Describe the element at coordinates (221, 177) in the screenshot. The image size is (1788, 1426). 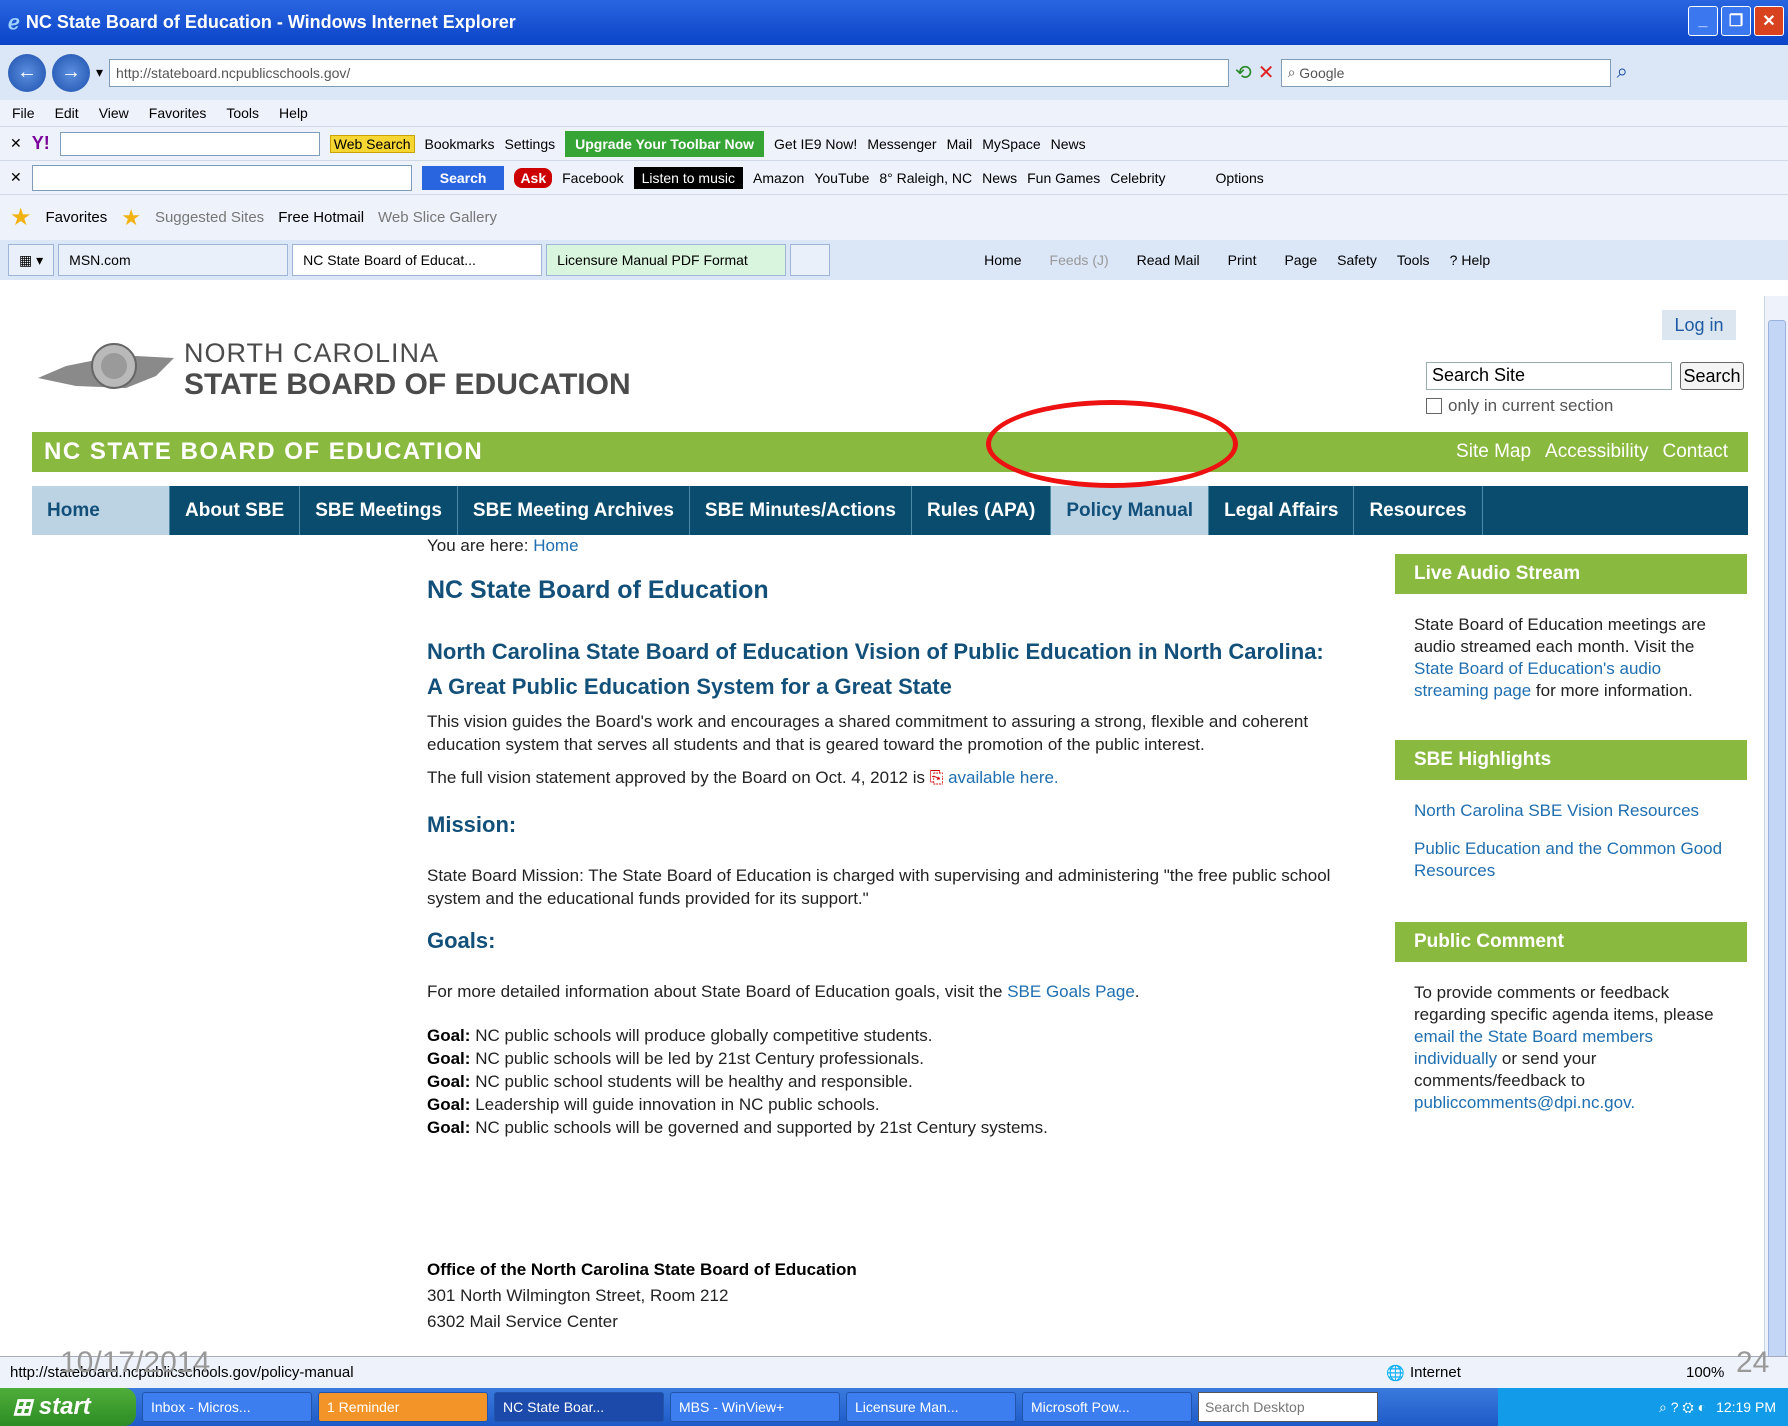
I see `ask-search-input` at that location.